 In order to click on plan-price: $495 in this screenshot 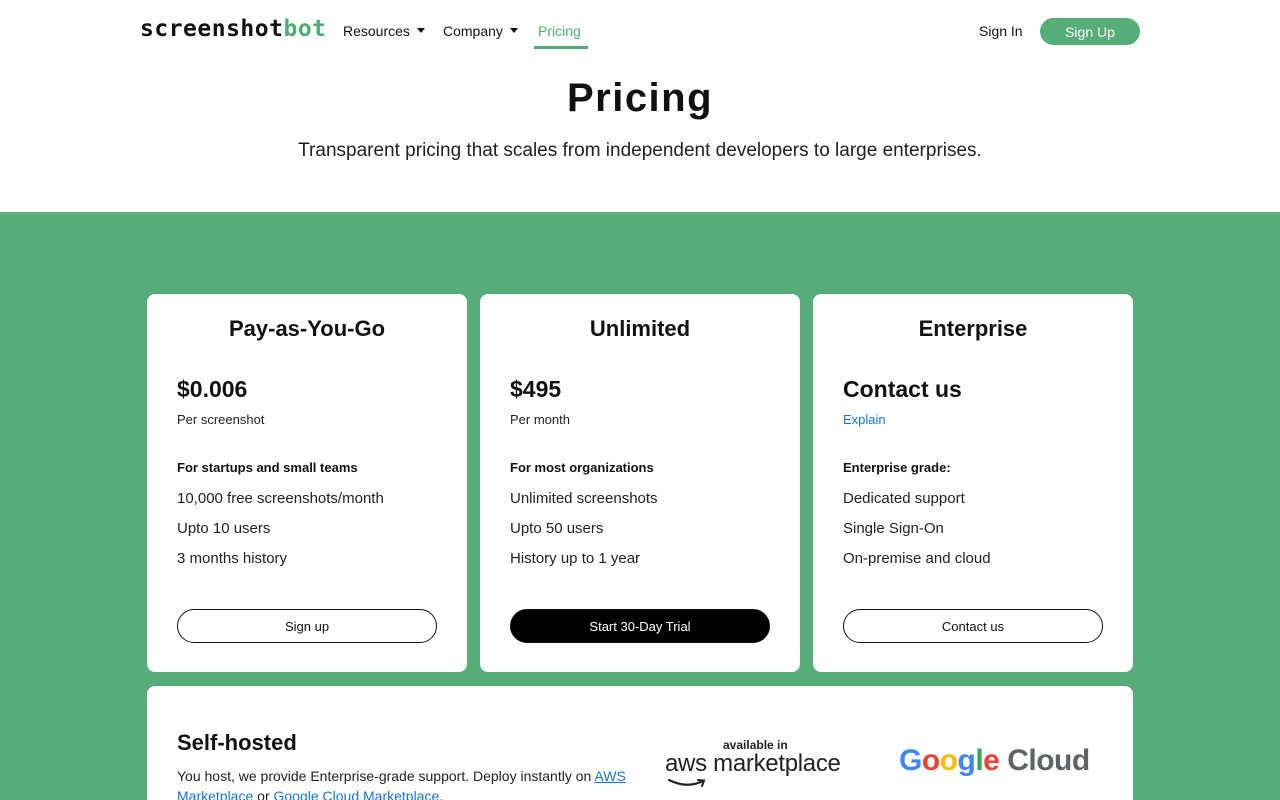, I will do `click(536, 389)`.